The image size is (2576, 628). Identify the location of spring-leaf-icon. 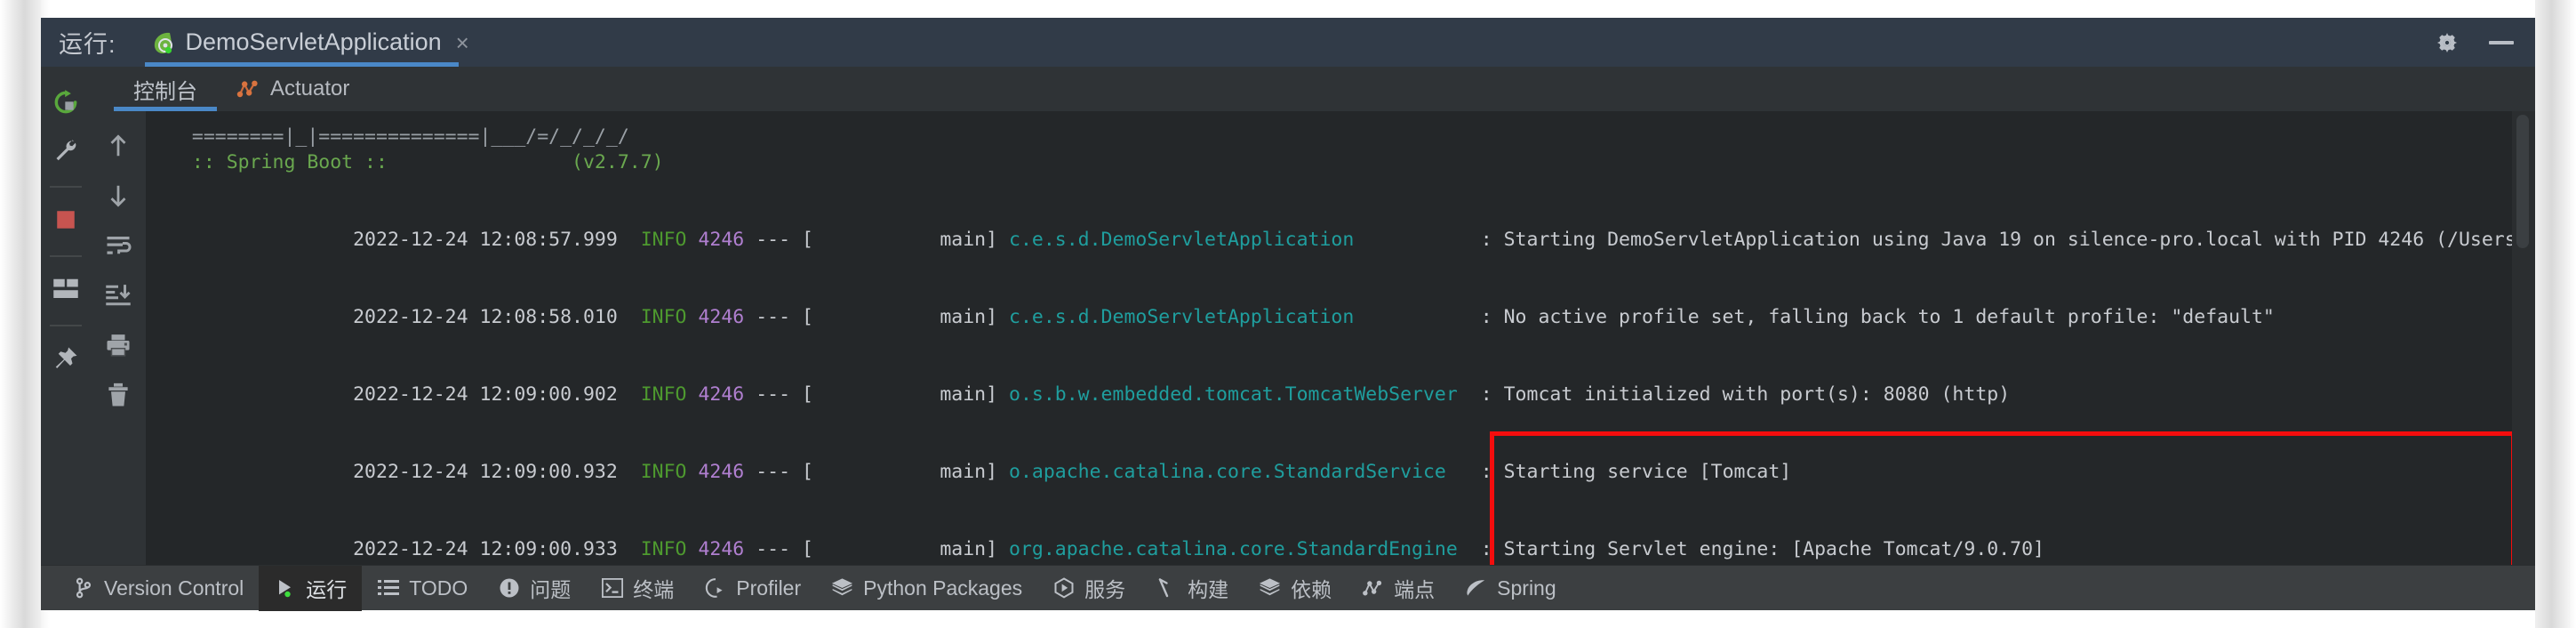
(1476, 588).